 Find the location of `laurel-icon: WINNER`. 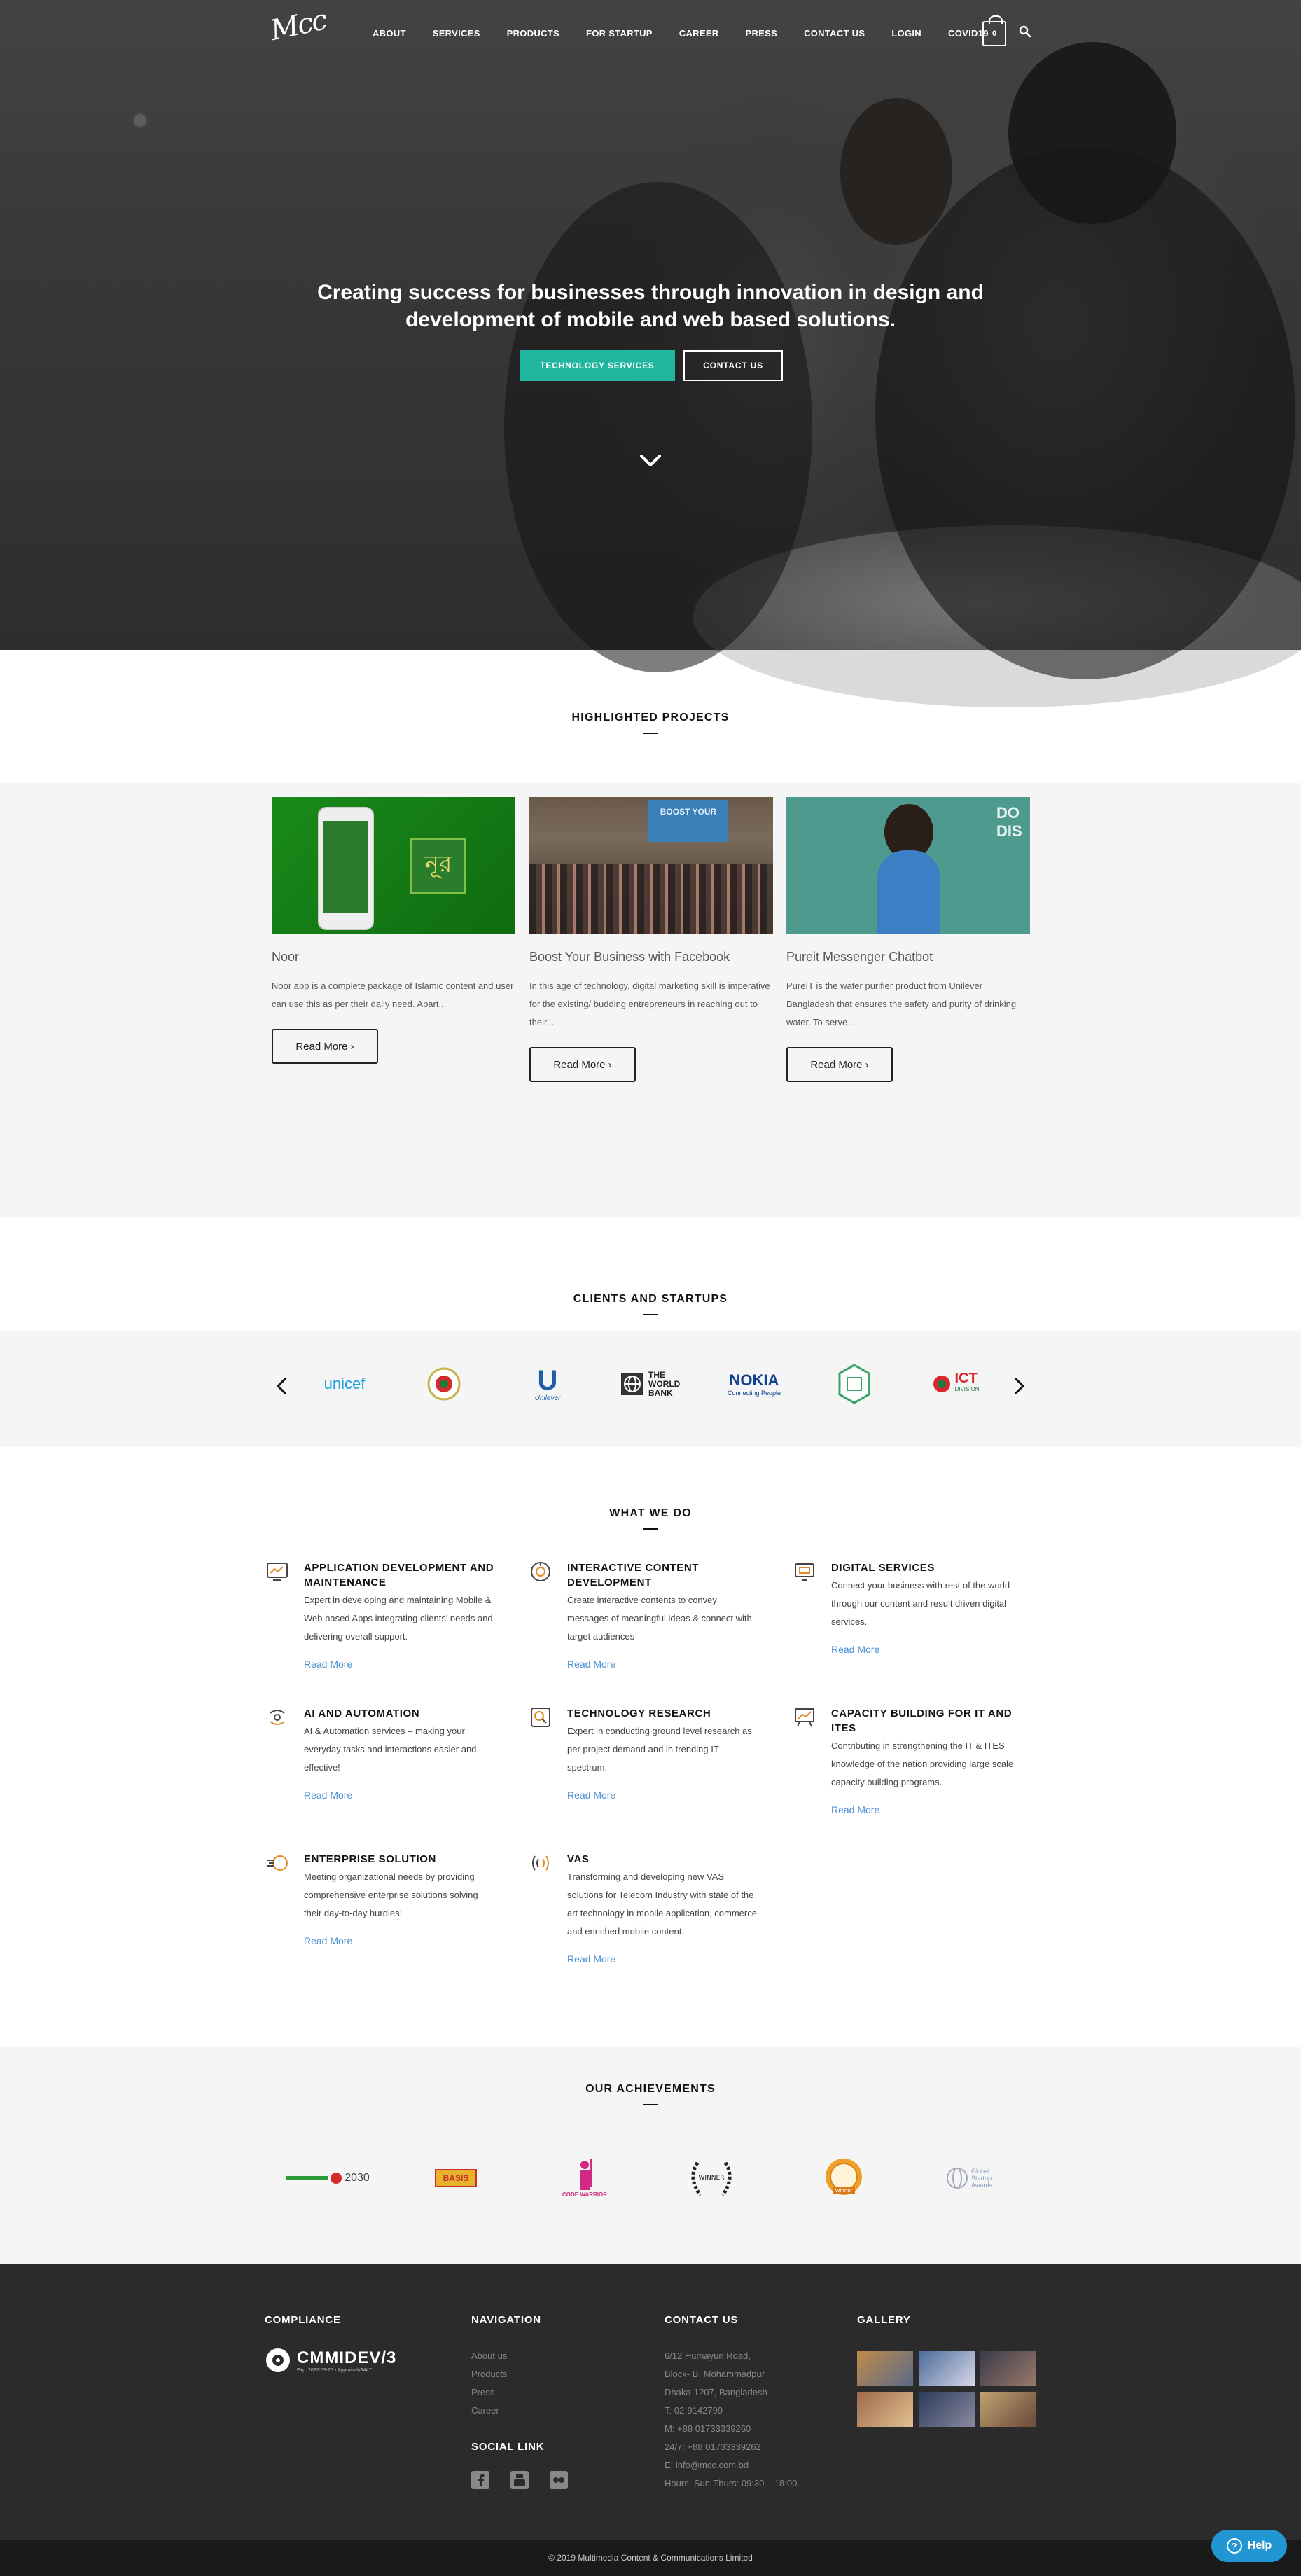

laurel-icon: WINNER is located at coordinates (711, 2178).